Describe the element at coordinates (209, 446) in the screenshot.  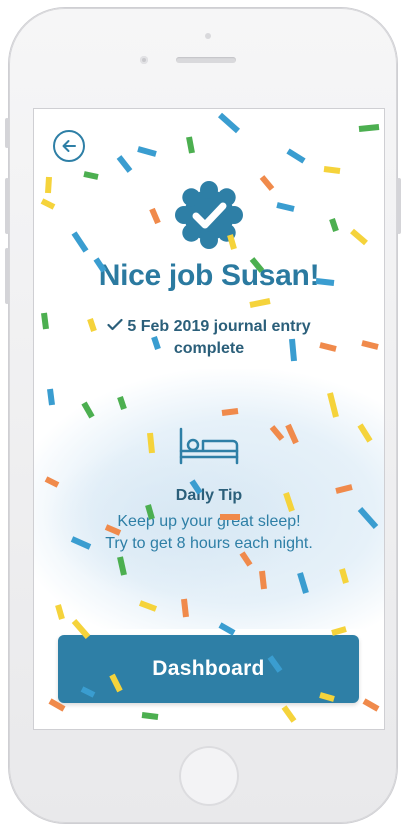
I see `bed-icon` at that location.